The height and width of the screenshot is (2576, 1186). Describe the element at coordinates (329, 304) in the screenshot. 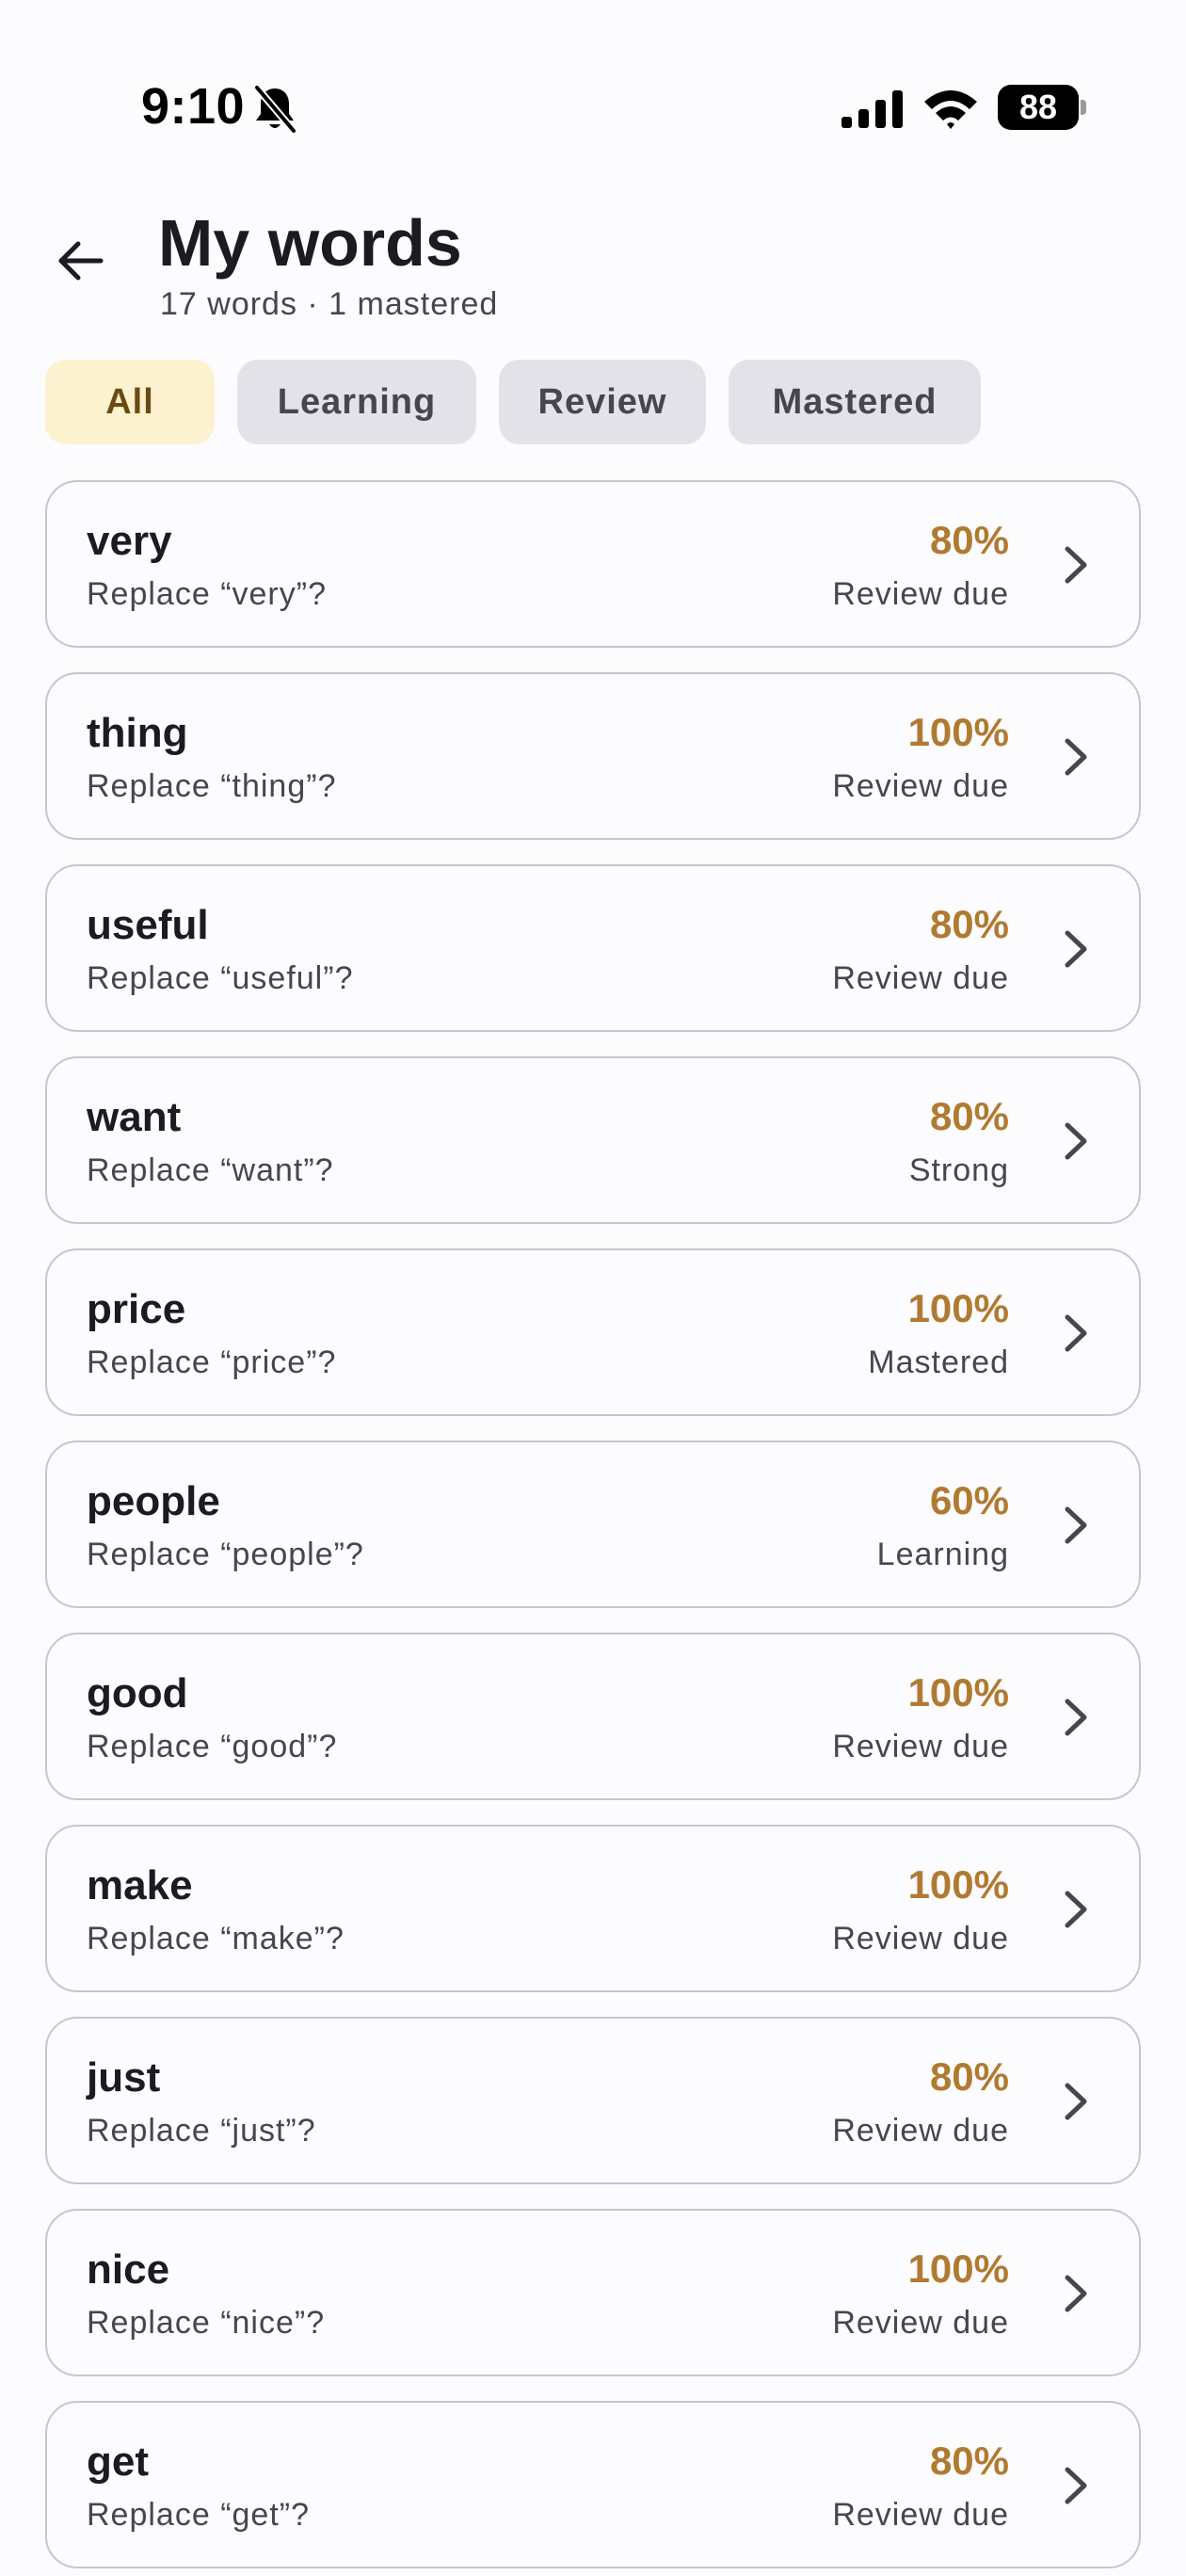

I see `page-subtitle: 17 words · 1 mastered` at that location.